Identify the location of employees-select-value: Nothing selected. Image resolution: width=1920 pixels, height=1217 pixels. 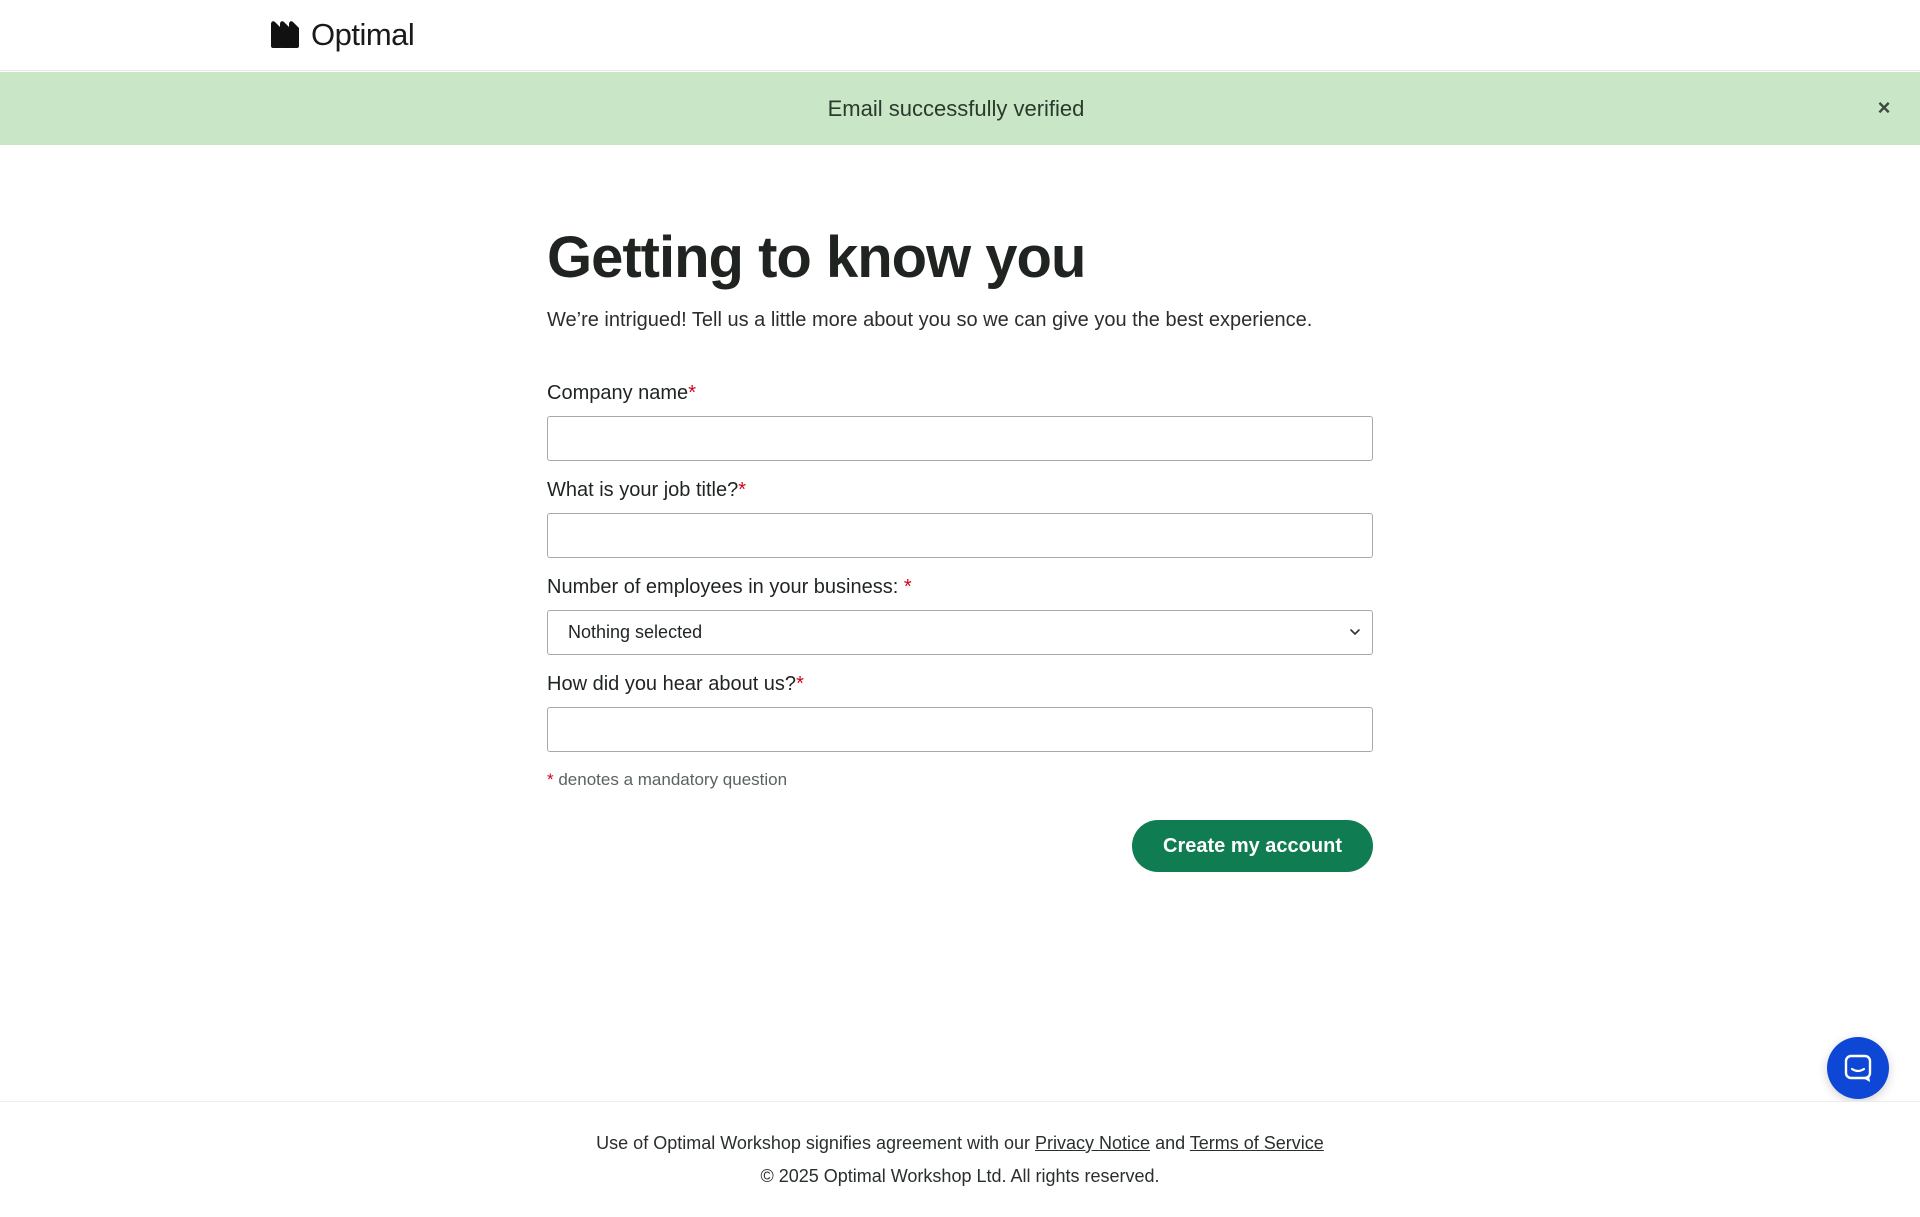
(635, 632).